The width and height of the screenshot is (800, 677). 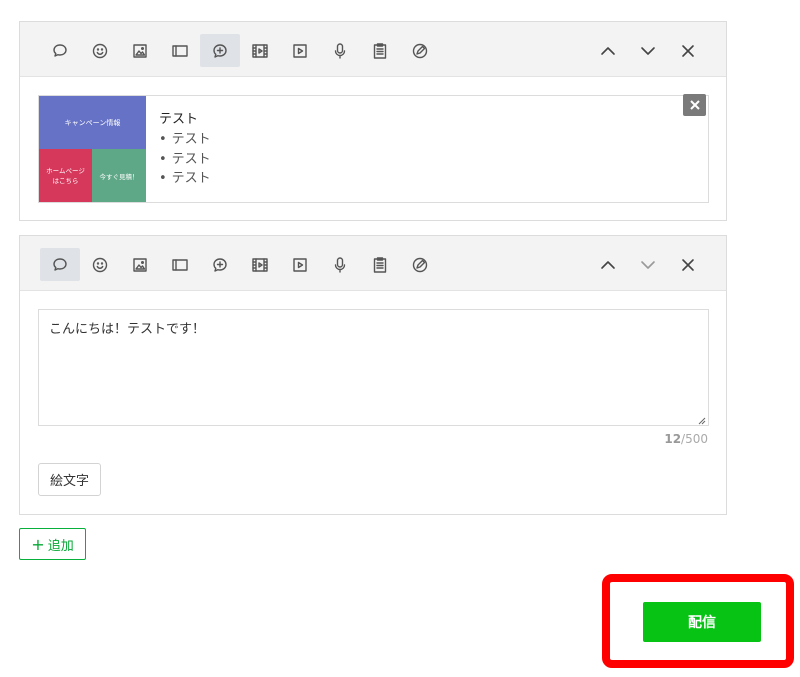 What do you see at coordinates (60, 546) in the screenshot?
I see `add-label: 追加` at bounding box center [60, 546].